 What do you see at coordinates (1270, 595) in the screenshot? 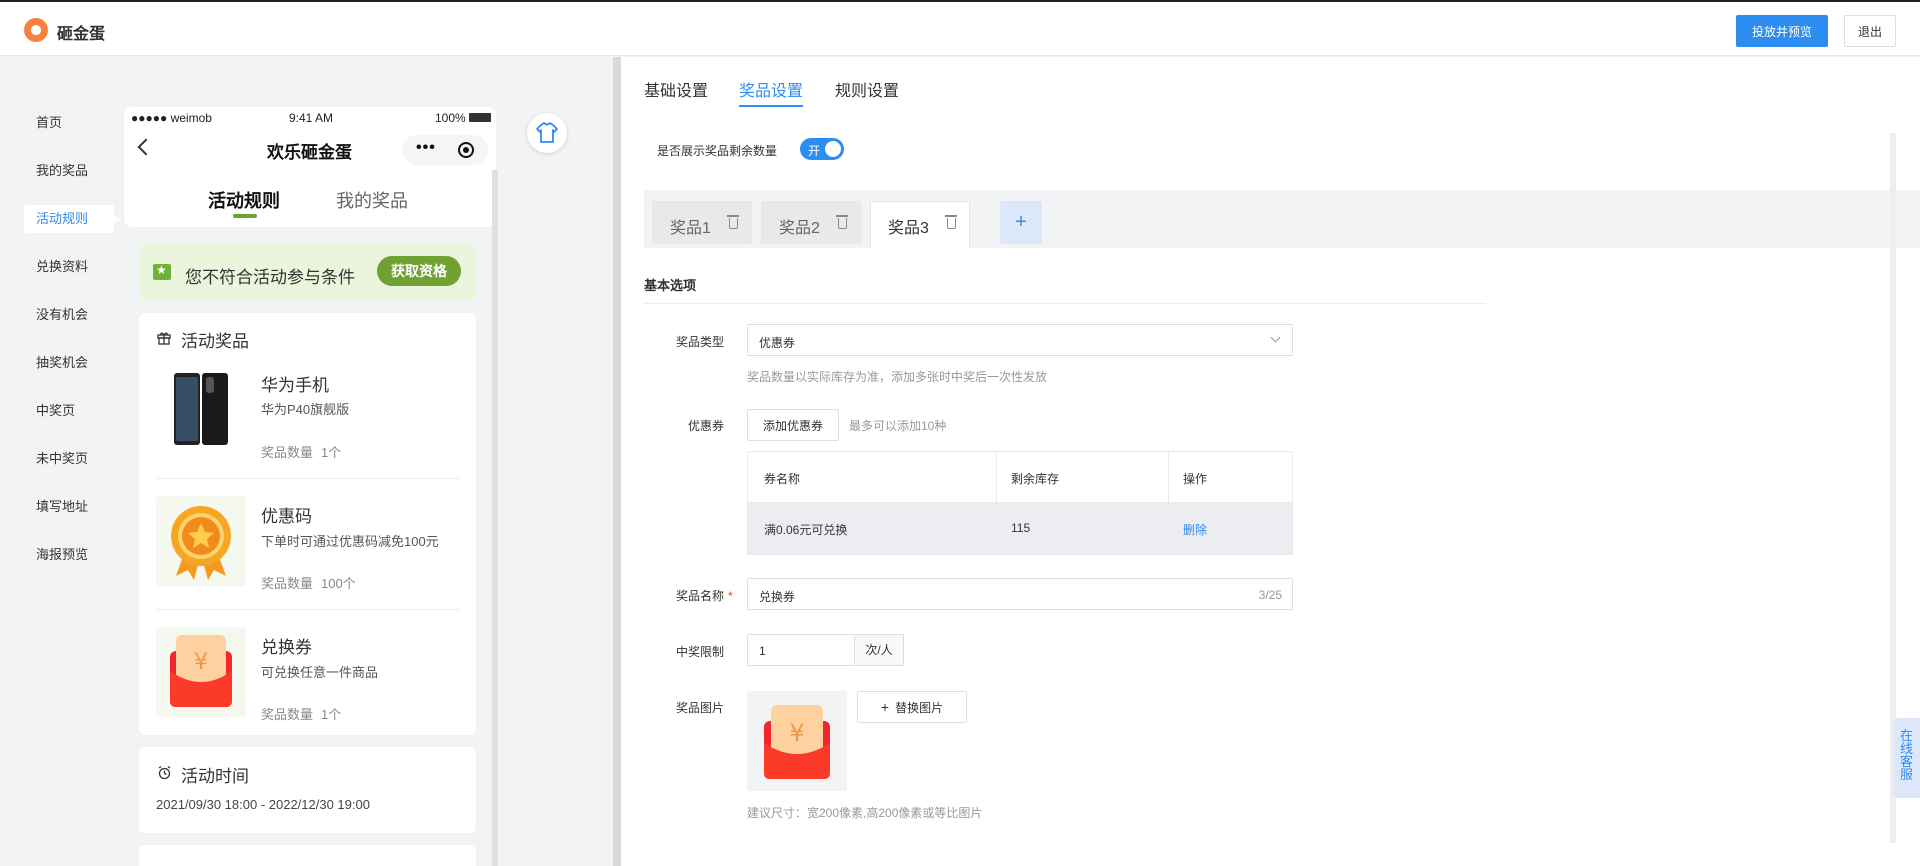
I see `prize-name-counter: 3/25` at bounding box center [1270, 595].